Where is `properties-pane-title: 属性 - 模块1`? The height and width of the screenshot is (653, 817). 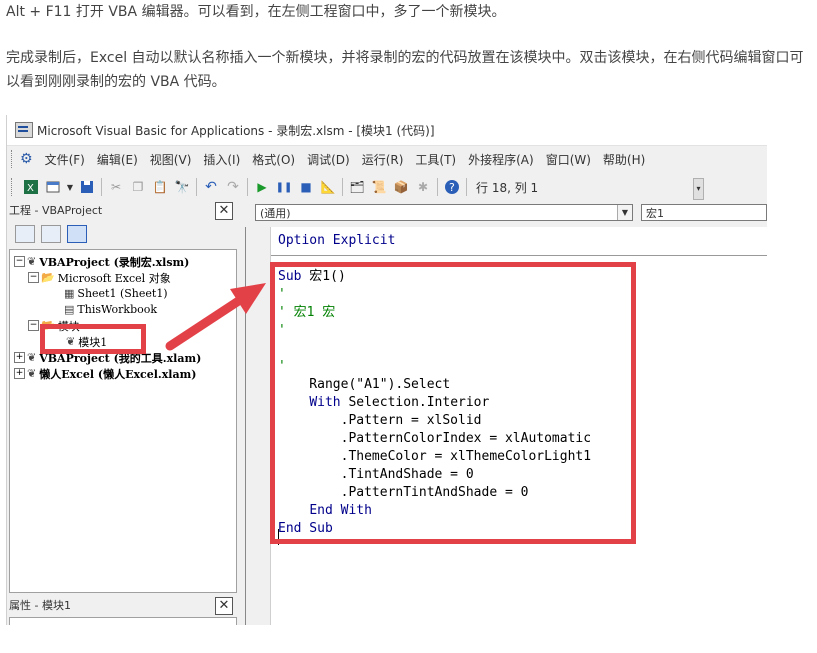 properties-pane-title: 属性 - 模块1 is located at coordinates (40, 605).